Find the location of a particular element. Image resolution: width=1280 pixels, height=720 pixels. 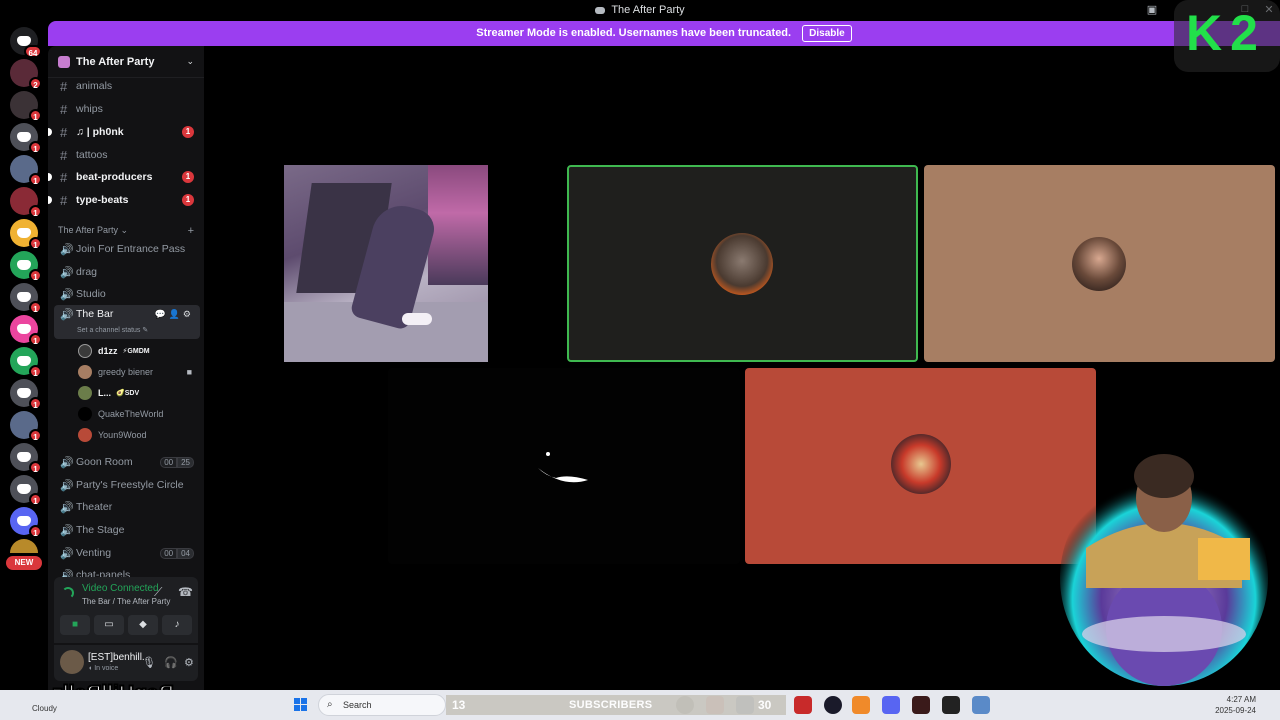

server-icon-6: 1 is located at coordinates (26, 234).